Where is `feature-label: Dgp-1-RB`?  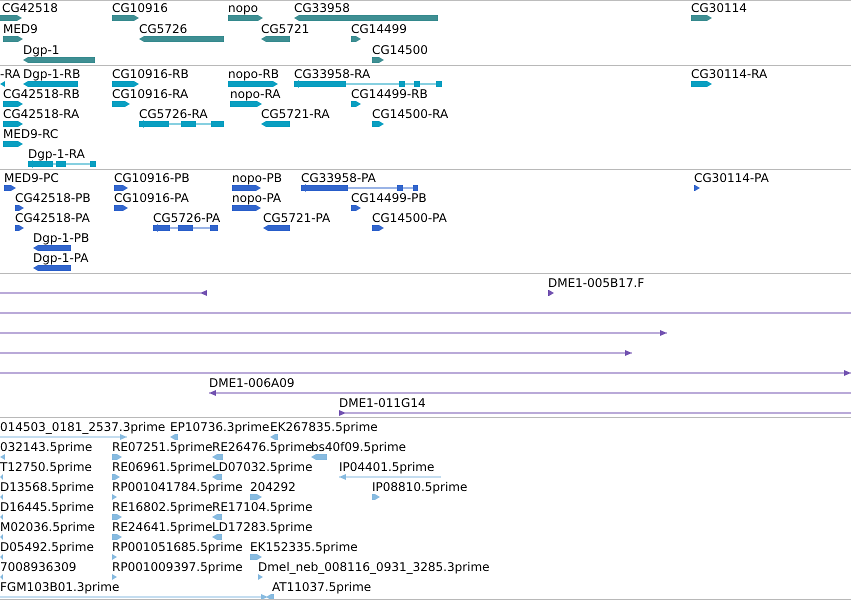
feature-label: Dgp-1-RB is located at coordinates (51, 74).